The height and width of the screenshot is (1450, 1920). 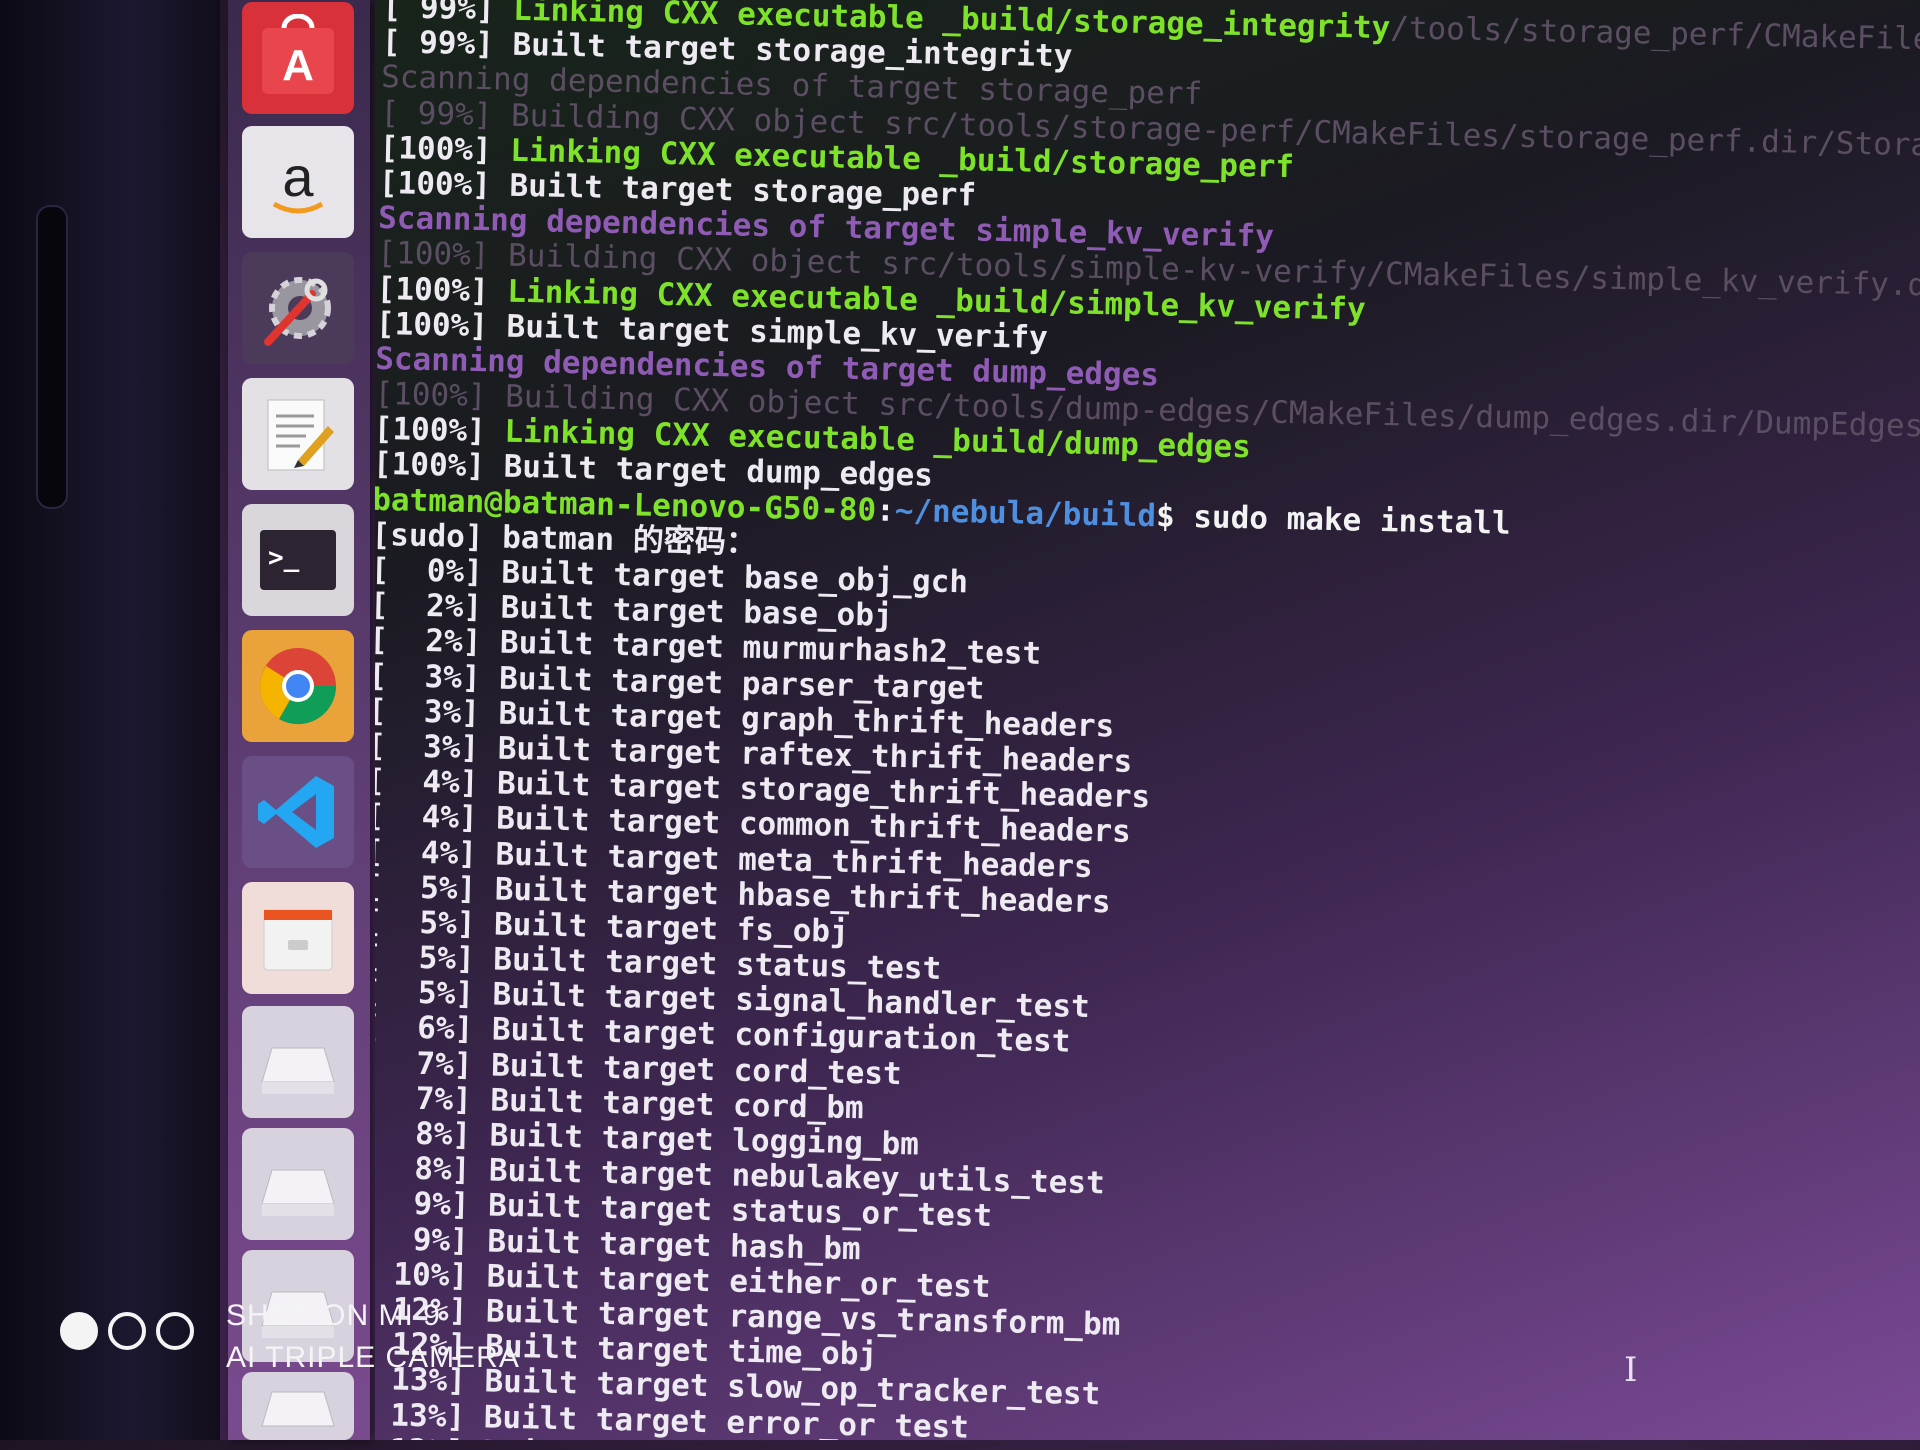 I want to click on progress-percent: [ 10%], so click(x=422, y=1274).